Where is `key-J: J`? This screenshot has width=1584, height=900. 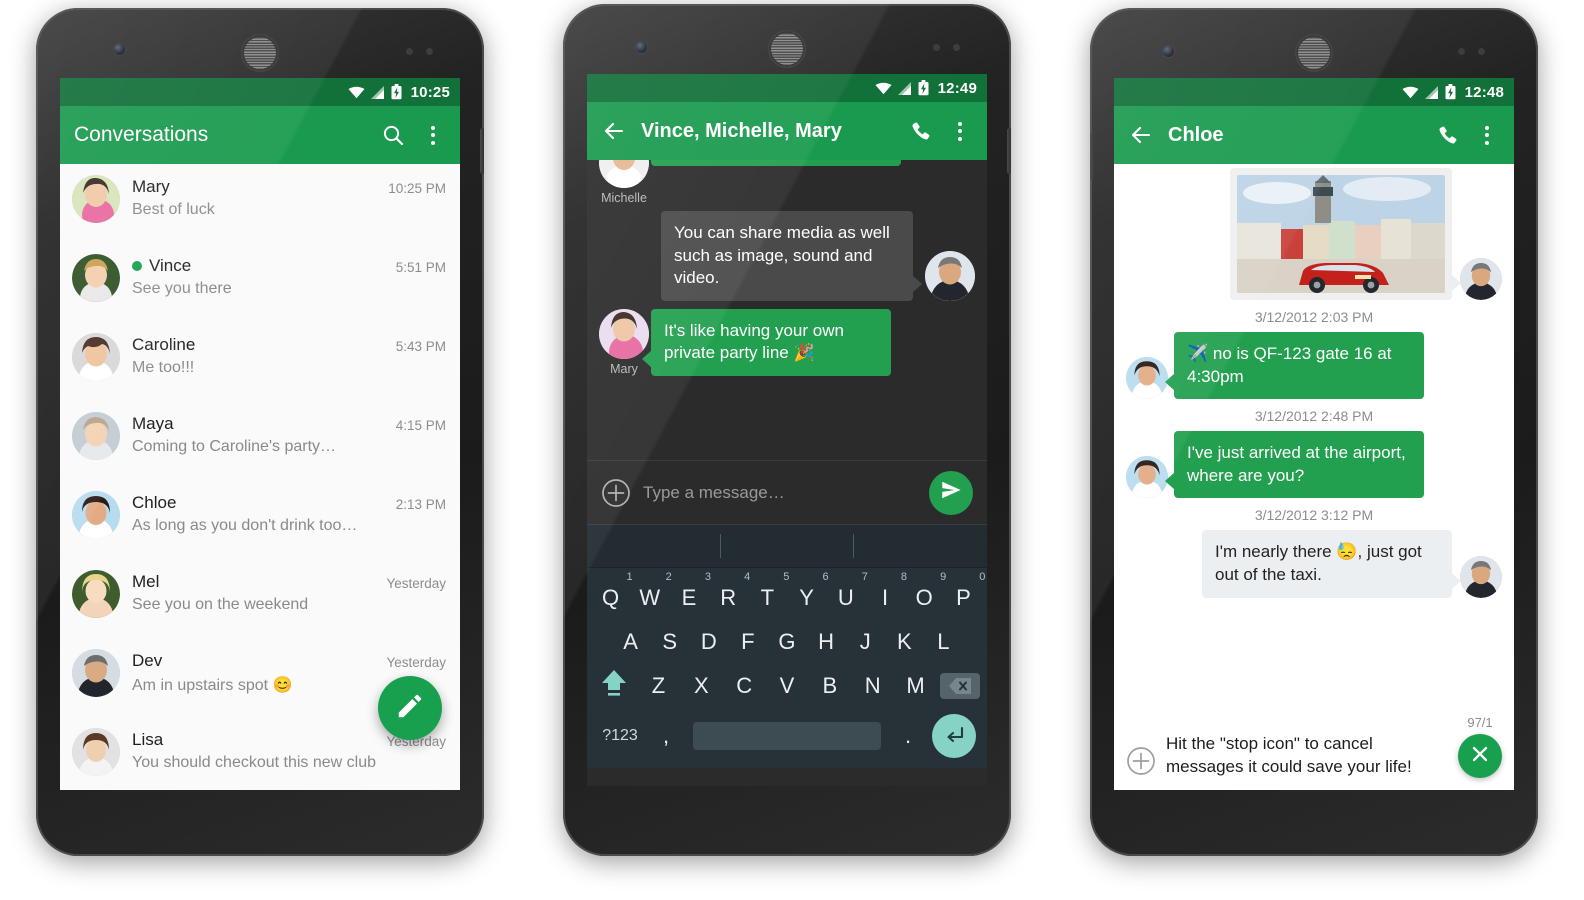 key-J: J is located at coordinates (865, 642).